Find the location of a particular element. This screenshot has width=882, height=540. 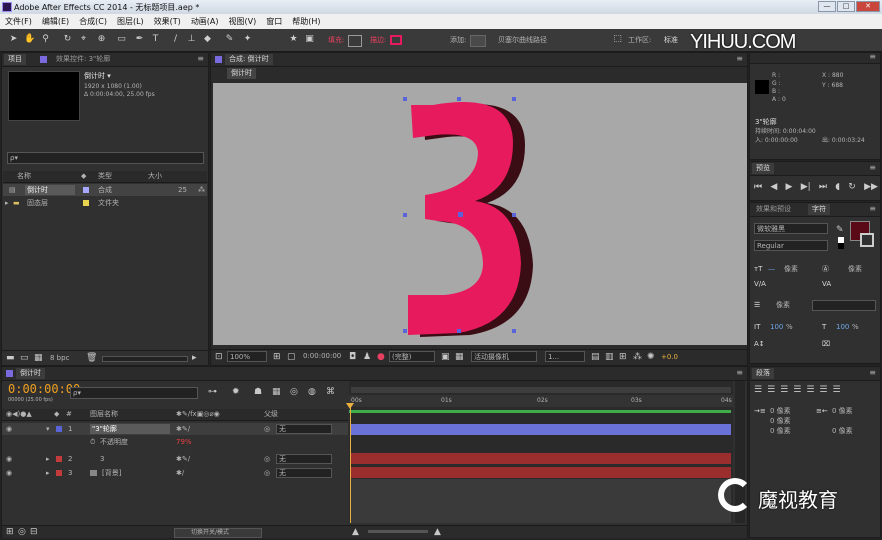

font-family-dropdown: 微软雅黑 is located at coordinates (791, 228).